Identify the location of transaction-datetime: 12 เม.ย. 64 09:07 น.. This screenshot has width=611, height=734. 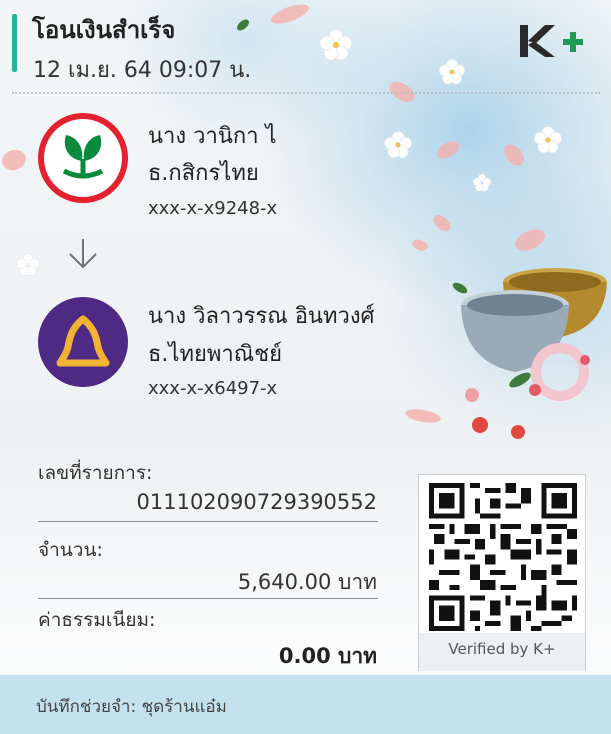
(142, 70).